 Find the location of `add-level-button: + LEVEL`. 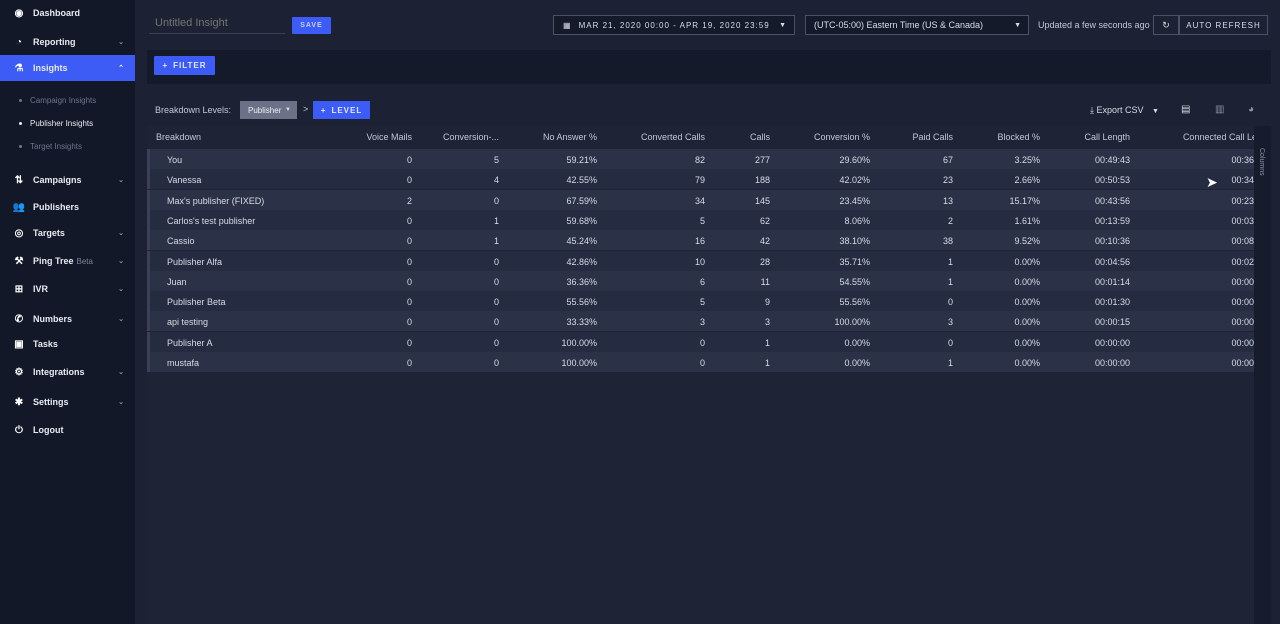

add-level-button: + LEVEL is located at coordinates (341, 110).